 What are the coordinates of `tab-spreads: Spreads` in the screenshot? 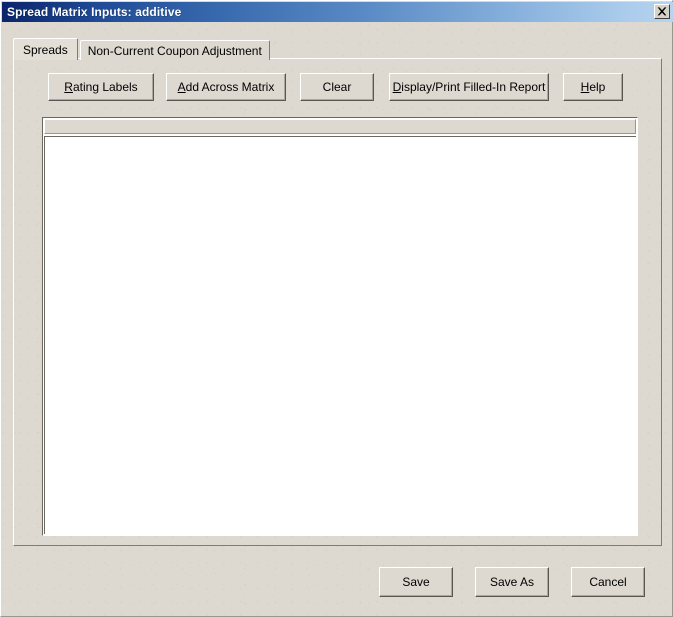 It's located at (45, 49).